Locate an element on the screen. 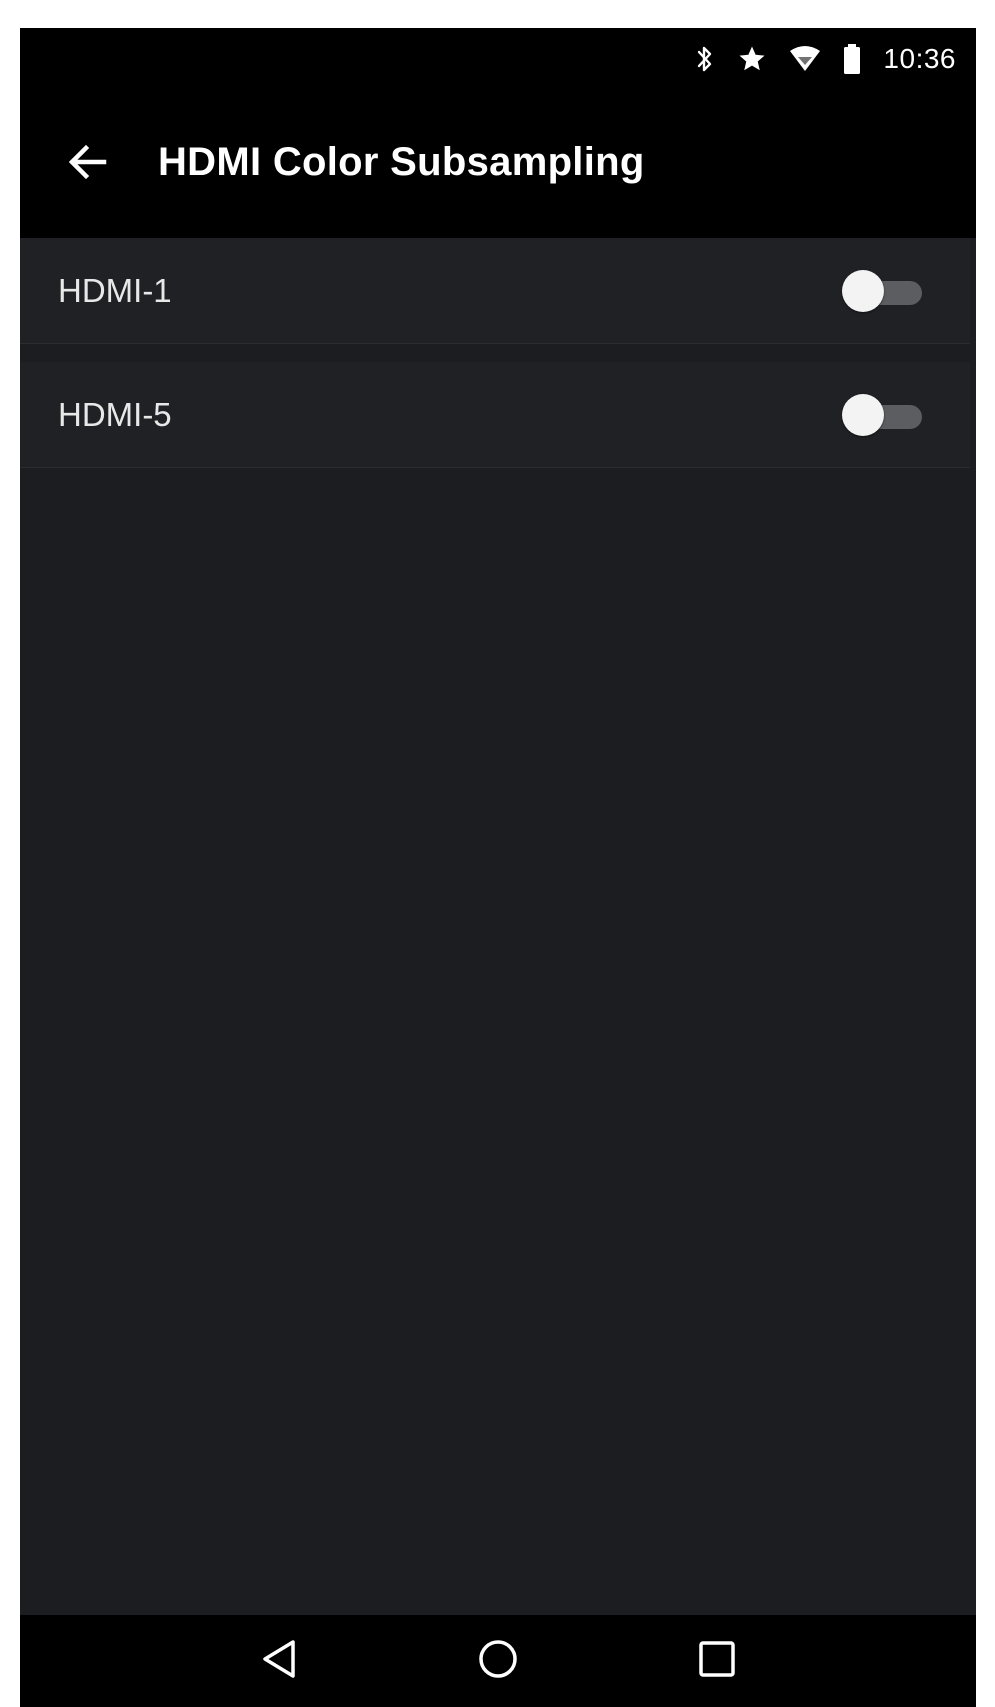  settings-list: HDMI-1 HDMI-5 is located at coordinates (498, 353).